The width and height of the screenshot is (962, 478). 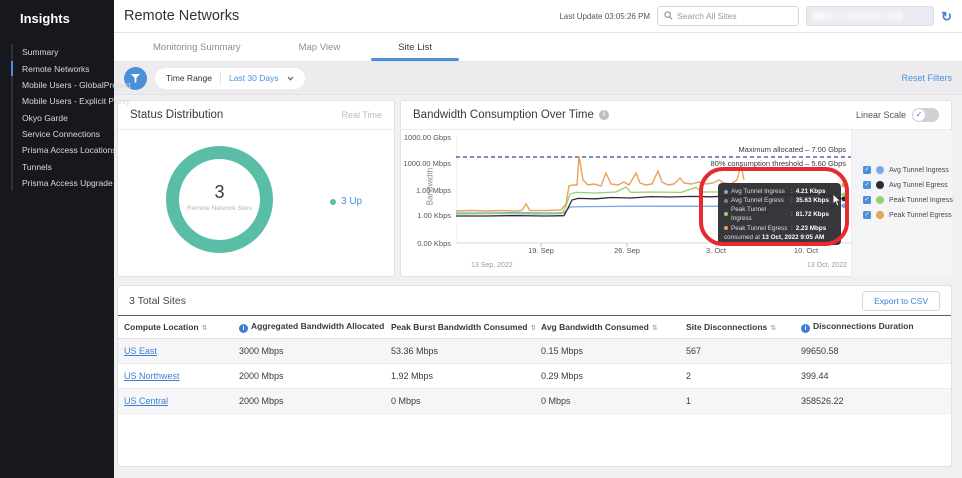 I want to click on bandwidth-card-title: Bandwidth Consumption Over Time, so click(x=503, y=115).